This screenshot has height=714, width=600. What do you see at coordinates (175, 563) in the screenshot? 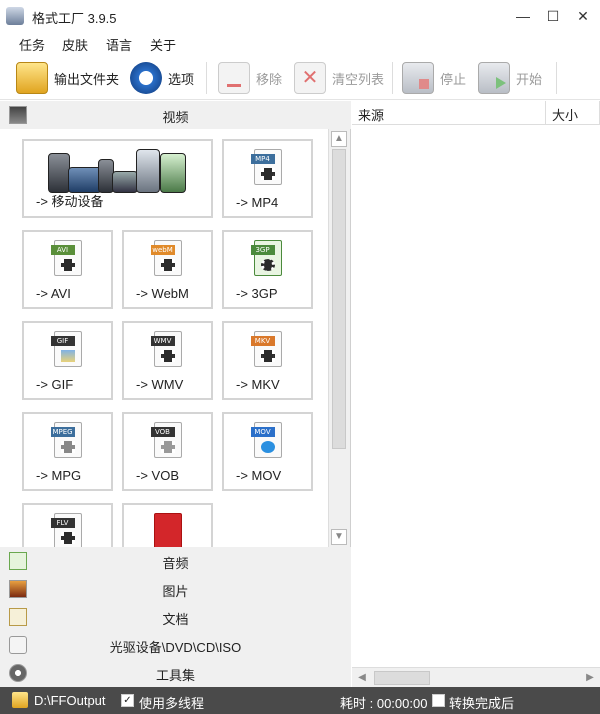
I see `category-audio-label: 音频` at bounding box center [175, 563].